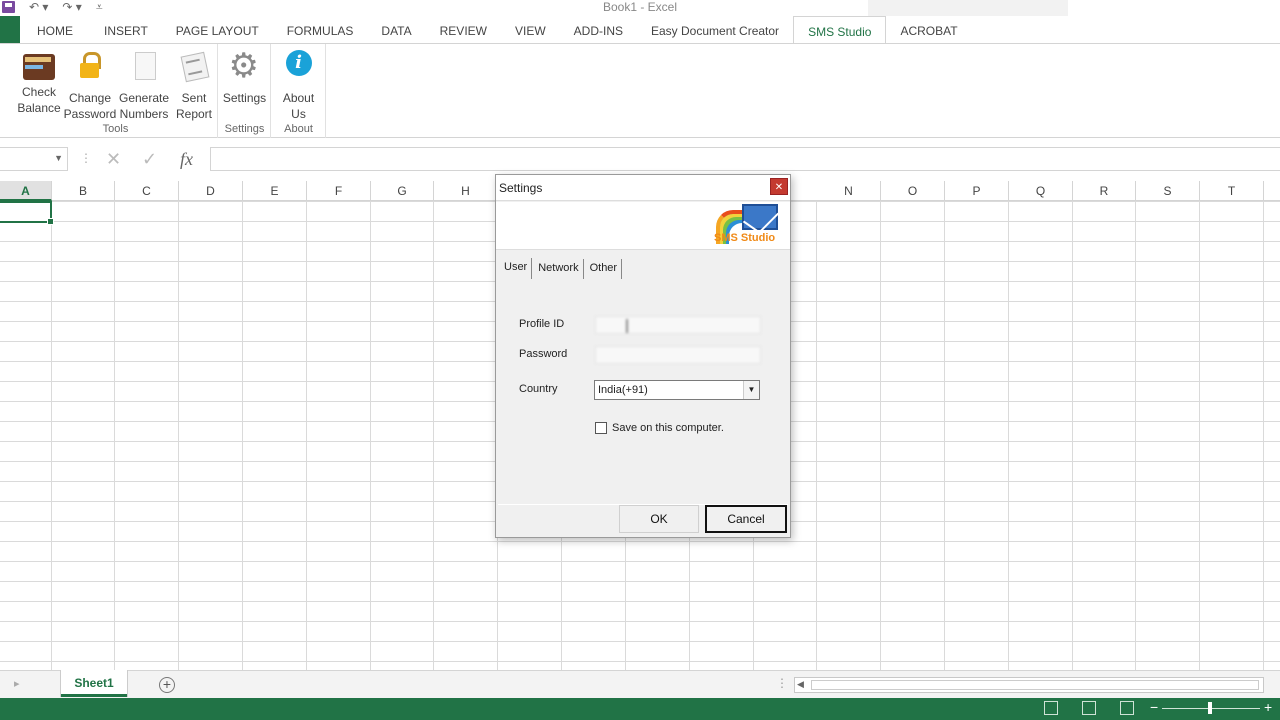 This screenshot has height=720, width=1280. Describe the element at coordinates (977, 191) in the screenshot. I see `column-header-p: P` at that location.